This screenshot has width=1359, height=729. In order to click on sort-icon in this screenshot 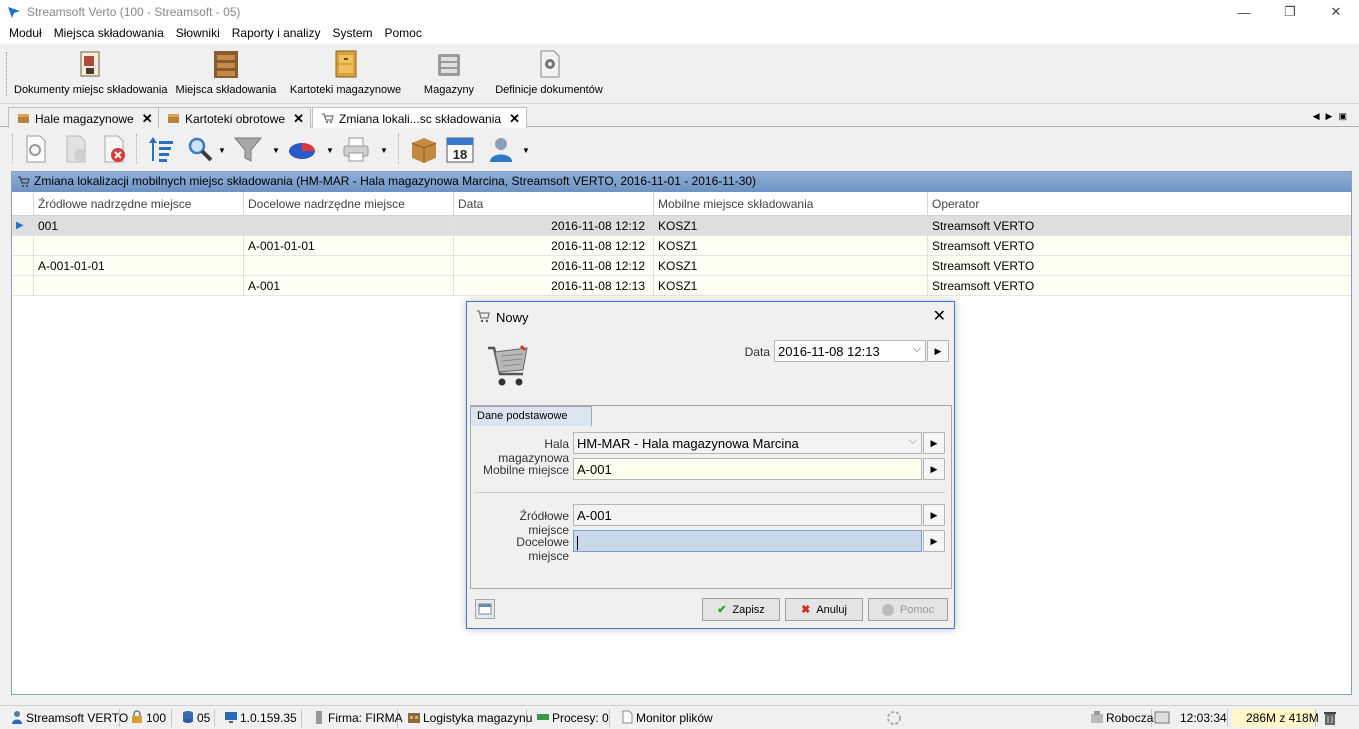, I will do `click(162, 149)`.